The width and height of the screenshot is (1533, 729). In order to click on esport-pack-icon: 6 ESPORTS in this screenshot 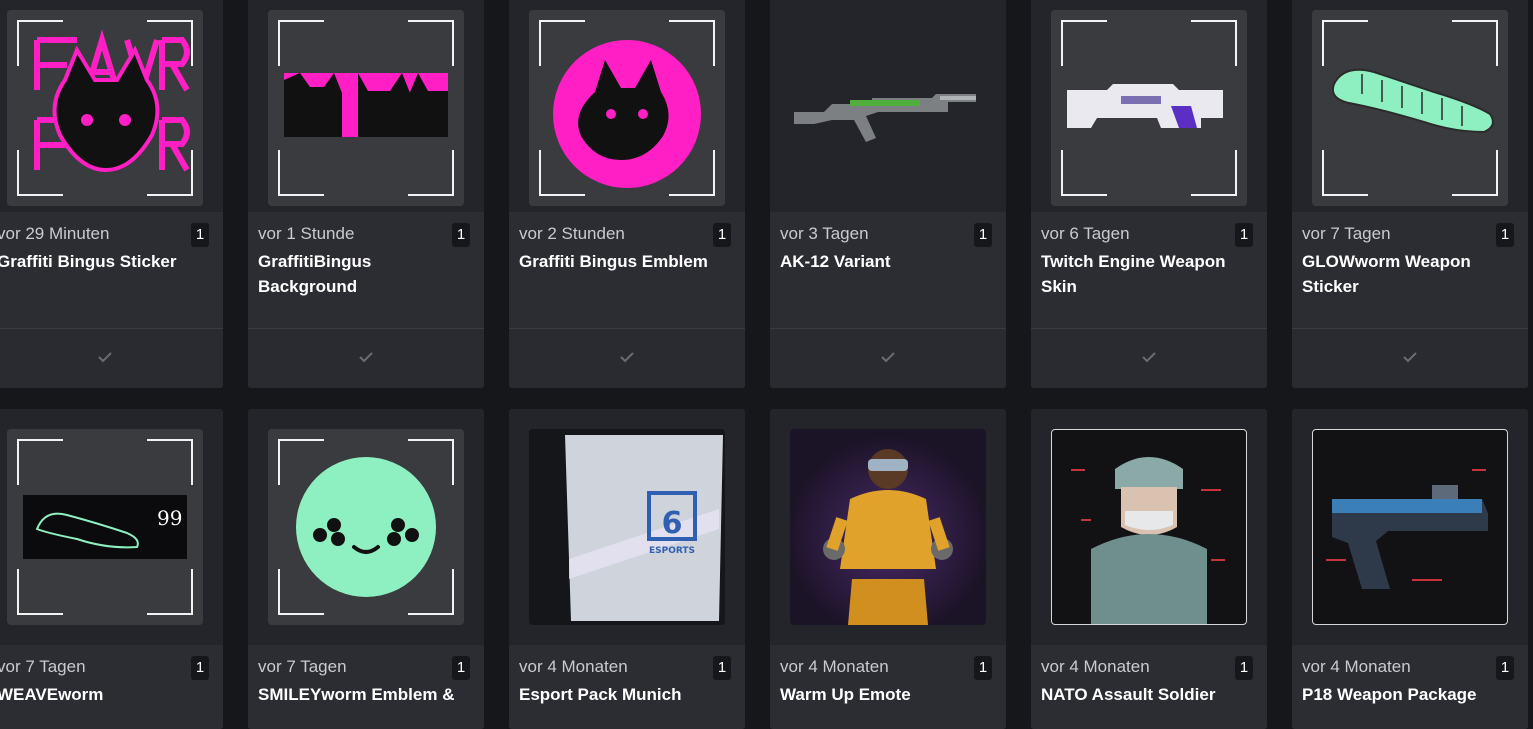, I will do `click(627, 527)`.